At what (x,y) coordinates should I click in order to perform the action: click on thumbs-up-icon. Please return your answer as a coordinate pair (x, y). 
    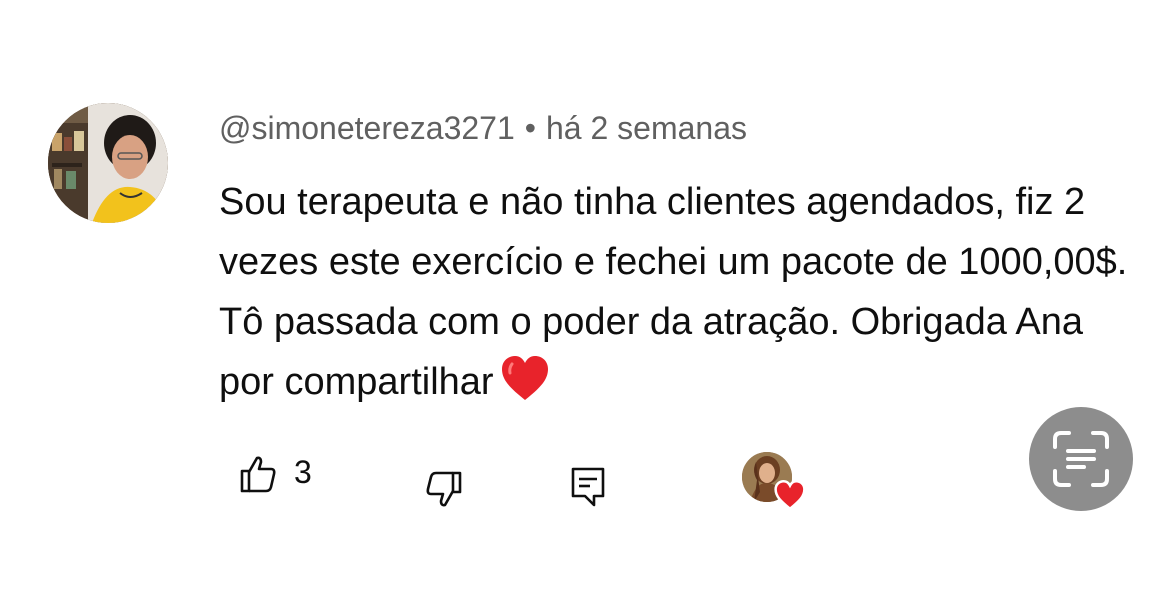
    Looking at the image, I should click on (258, 474).